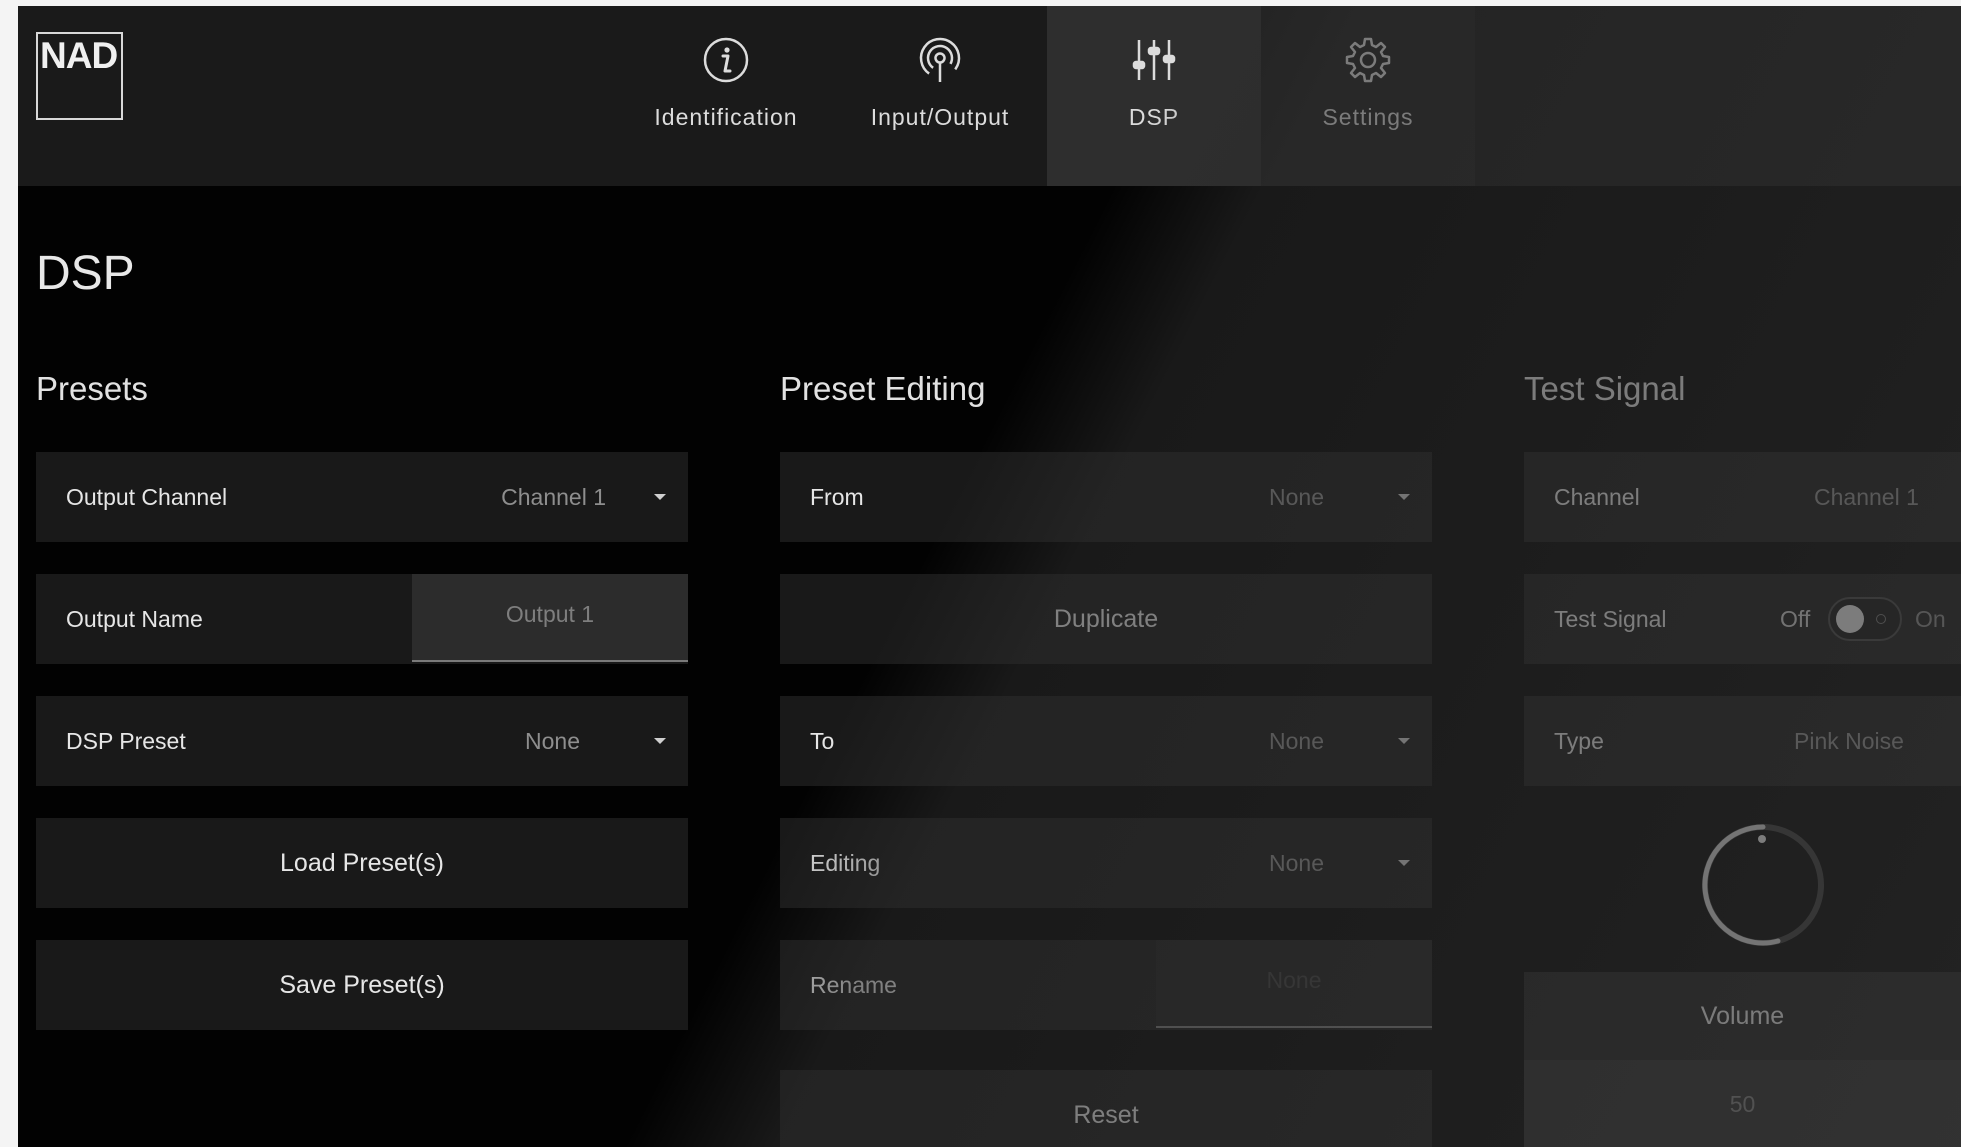 Image resolution: width=1961 pixels, height=1147 pixels. Describe the element at coordinates (1106, 741) in the screenshot. I see `to-select: To None` at that location.